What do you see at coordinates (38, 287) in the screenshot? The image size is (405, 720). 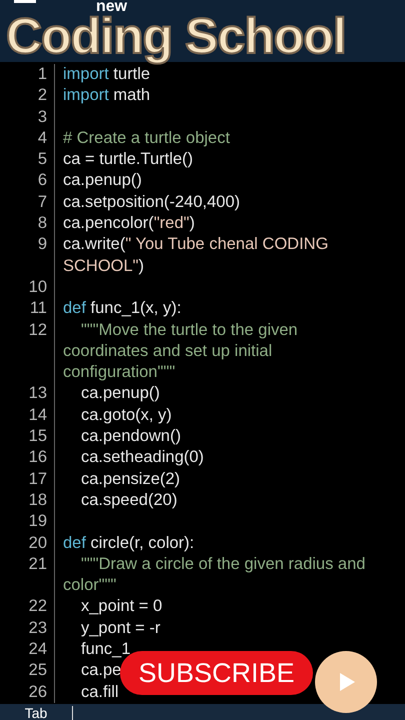 I see `line-number: 10` at bounding box center [38, 287].